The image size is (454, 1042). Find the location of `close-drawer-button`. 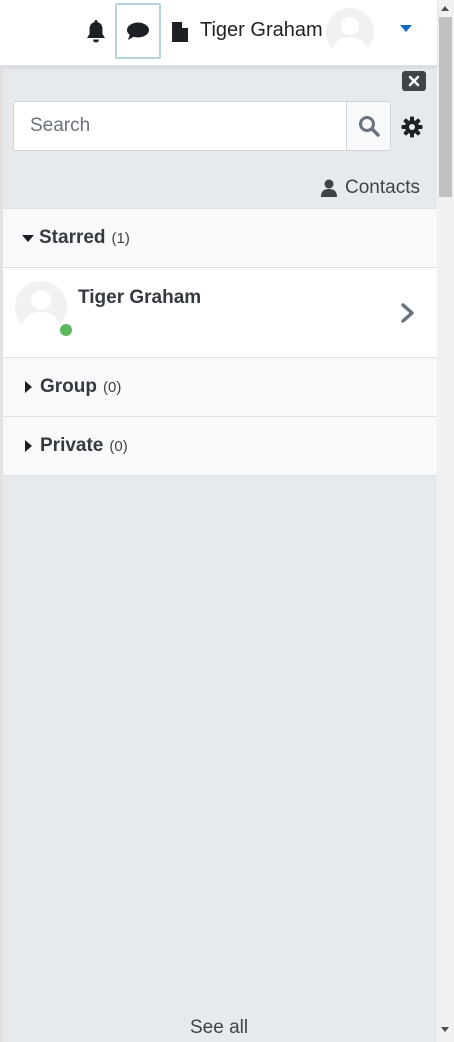

close-drawer-button is located at coordinates (414, 81).